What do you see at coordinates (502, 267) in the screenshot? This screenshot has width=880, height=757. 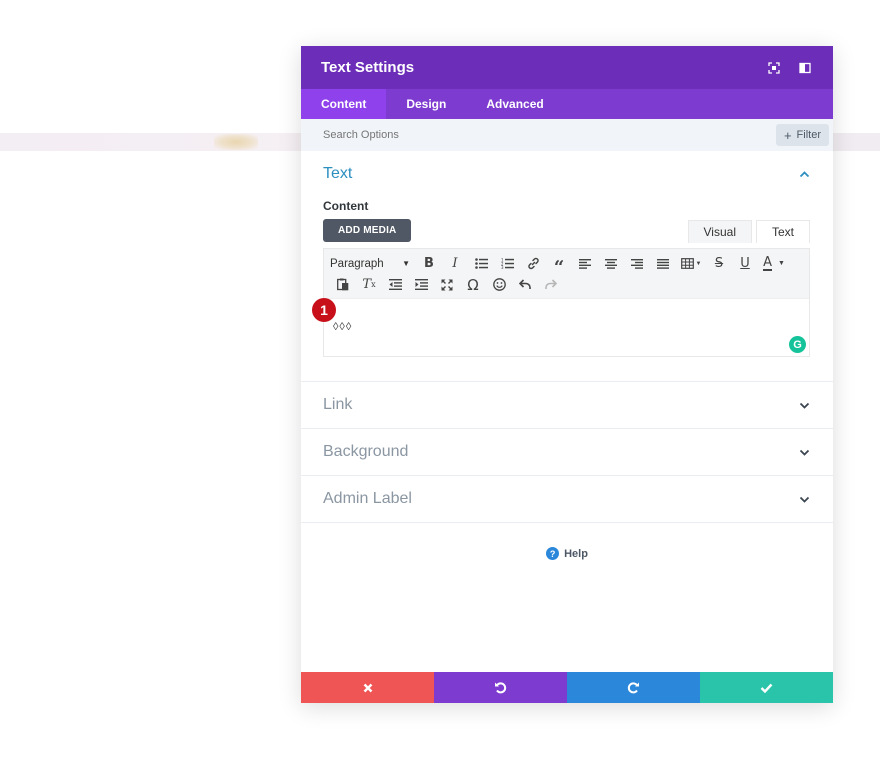 I see `svg-text: 3` at bounding box center [502, 267].